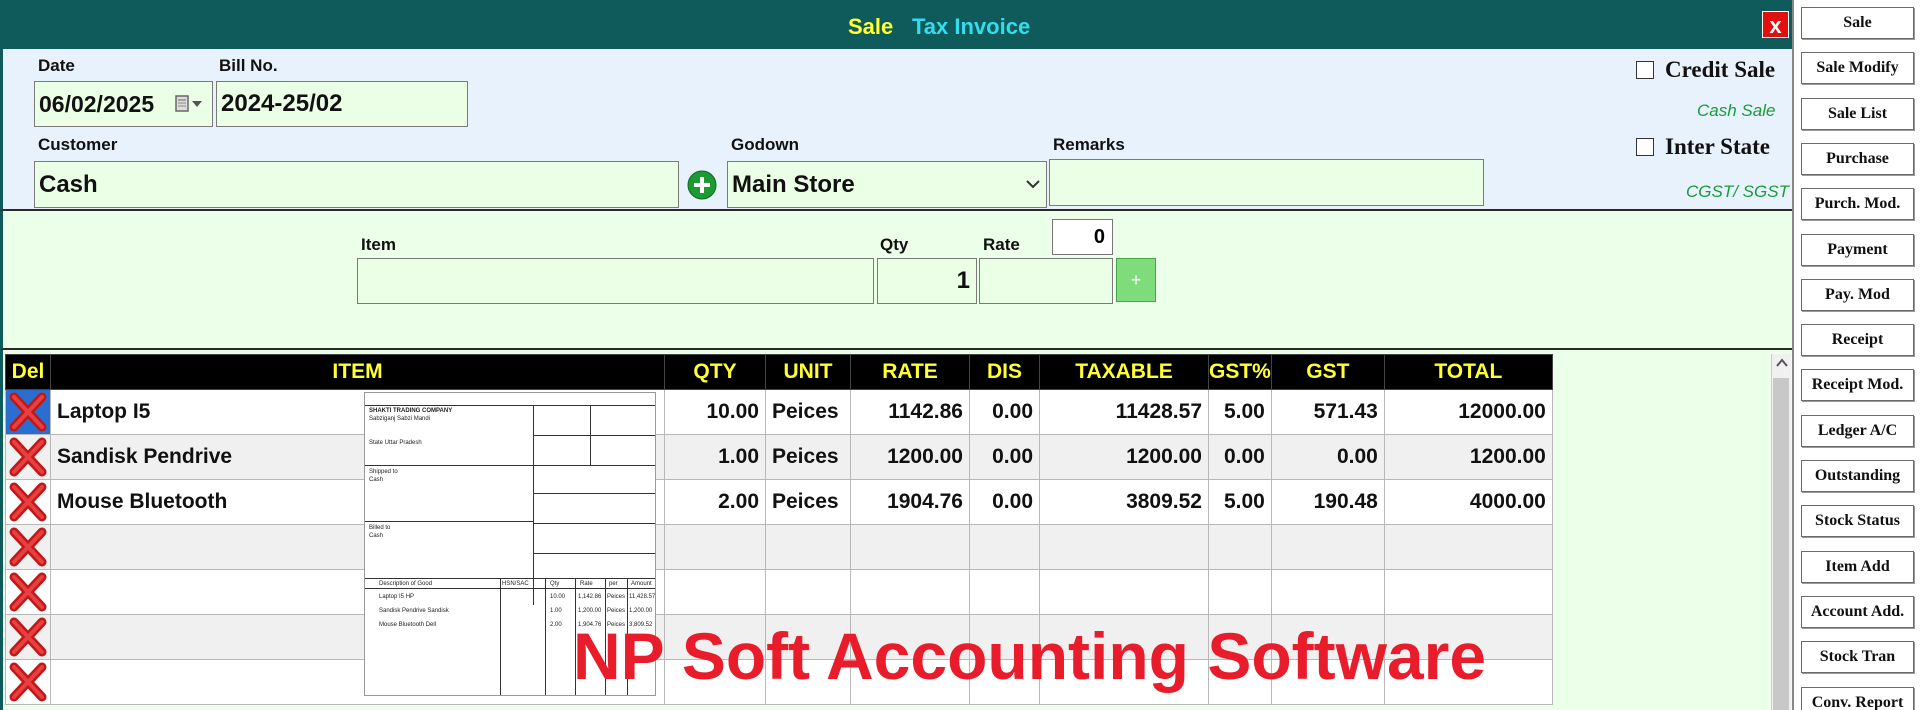 The width and height of the screenshot is (1920, 710). Describe the element at coordinates (414, 611) in the screenshot. I see `preview-line-cell: Sandisk Pendrive Sandisk` at that location.